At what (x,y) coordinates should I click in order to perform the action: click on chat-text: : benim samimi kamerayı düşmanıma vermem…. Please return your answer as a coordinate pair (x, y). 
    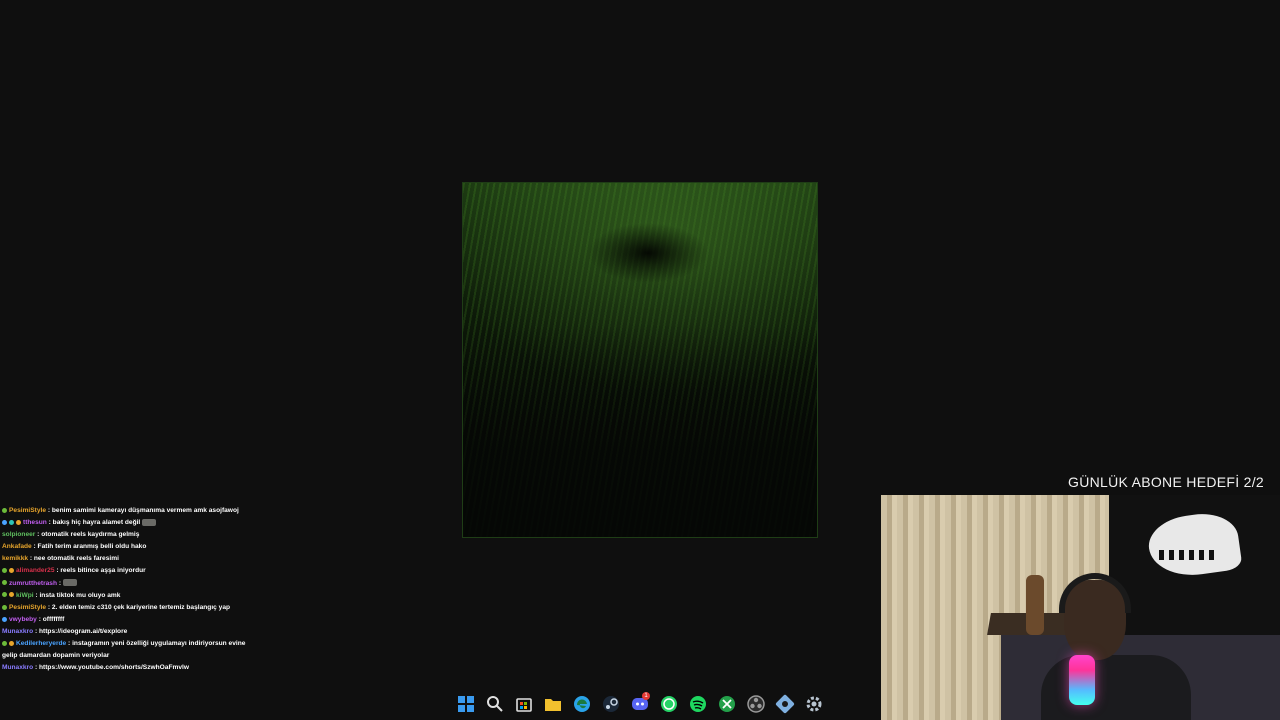
    Looking at the image, I should click on (142, 510).